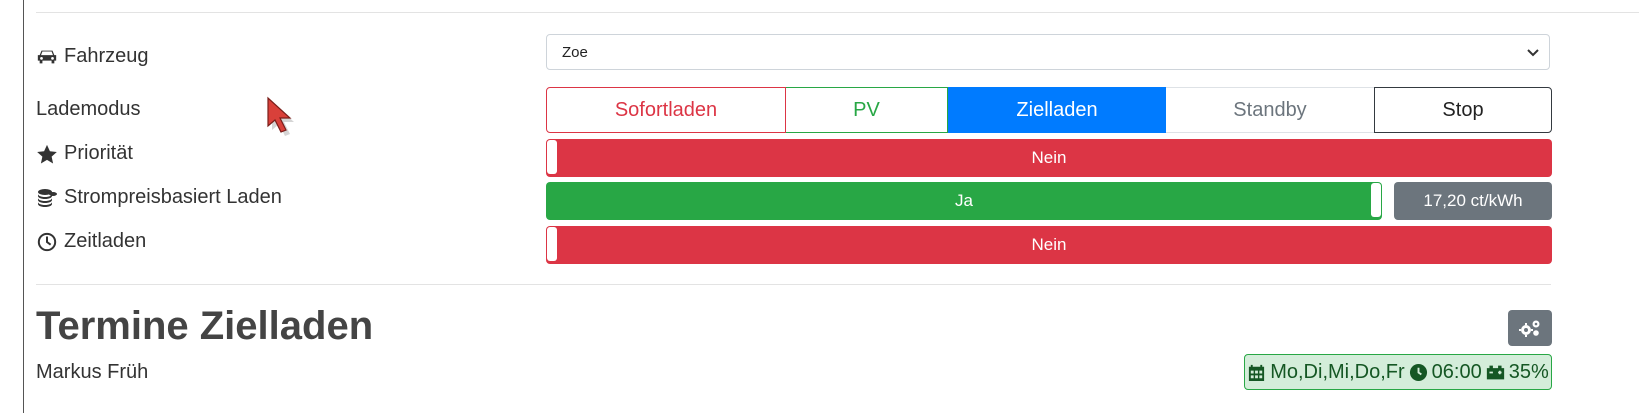 This screenshot has width=1639, height=413. What do you see at coordinates (837, 12) in the screenshot?
I see `divider-top` at bounding box center [837, 12].